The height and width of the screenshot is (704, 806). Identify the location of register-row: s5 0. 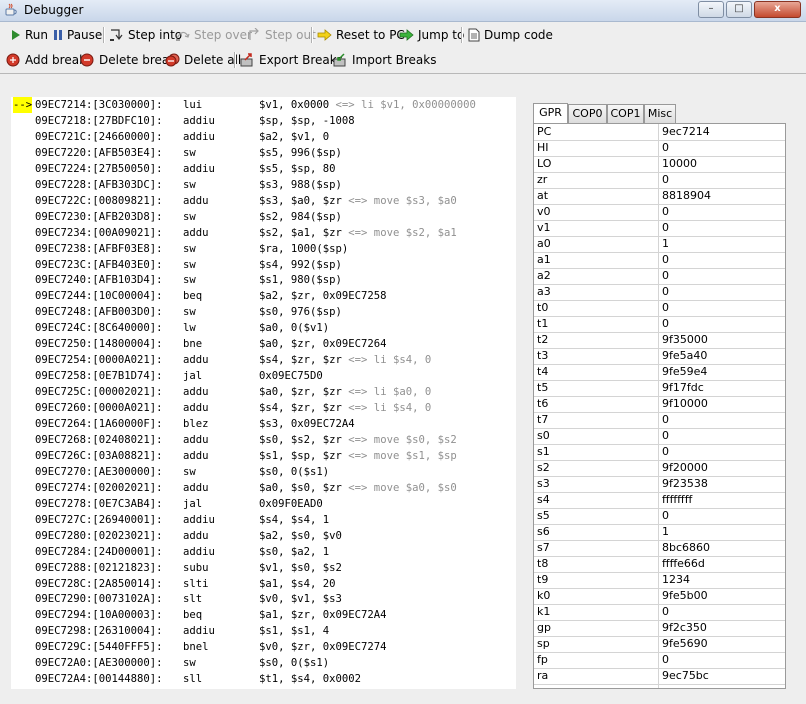
(659, 516).